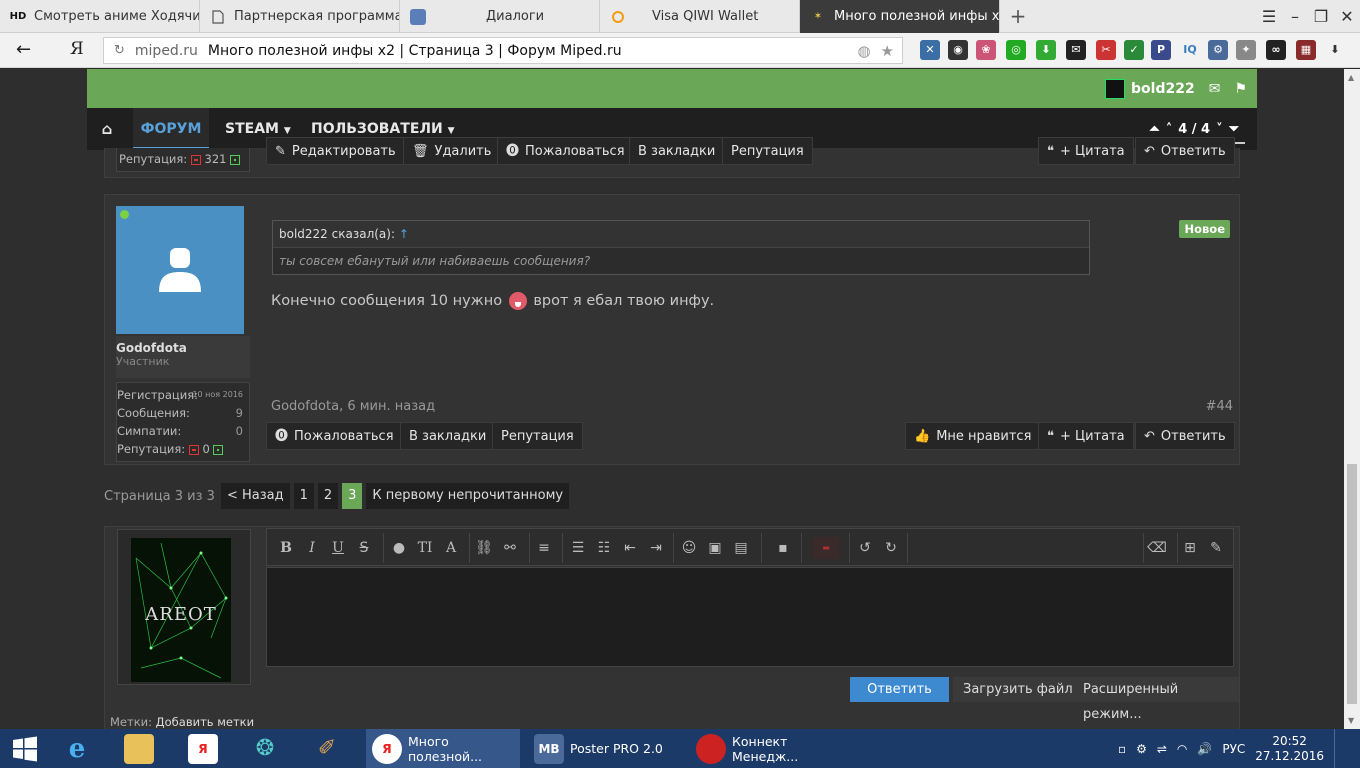 The width and height of the screenshot is (1360, 768). I want to click on reply-button: ↶ Ответить, so click(1185, 151).